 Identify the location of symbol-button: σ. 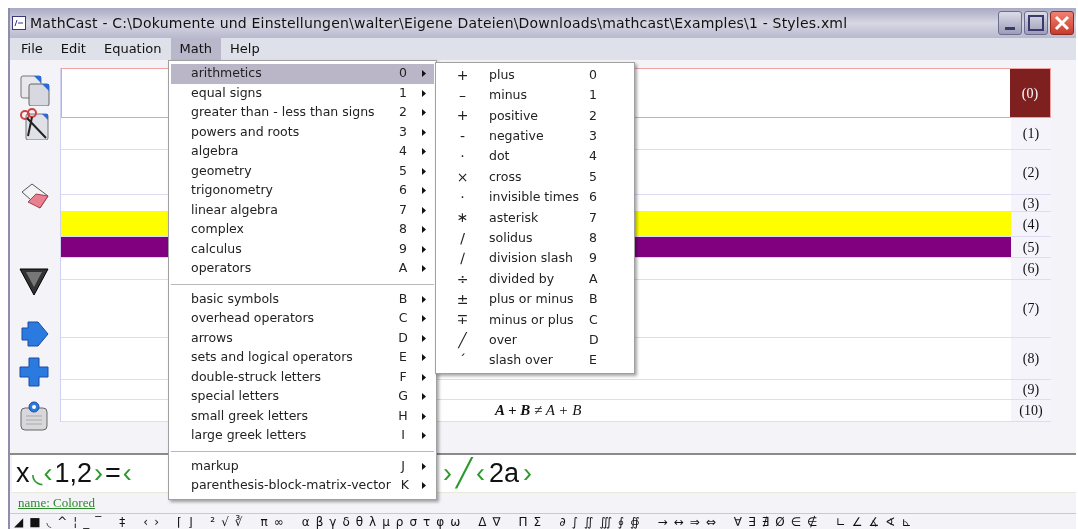
(413, 521).